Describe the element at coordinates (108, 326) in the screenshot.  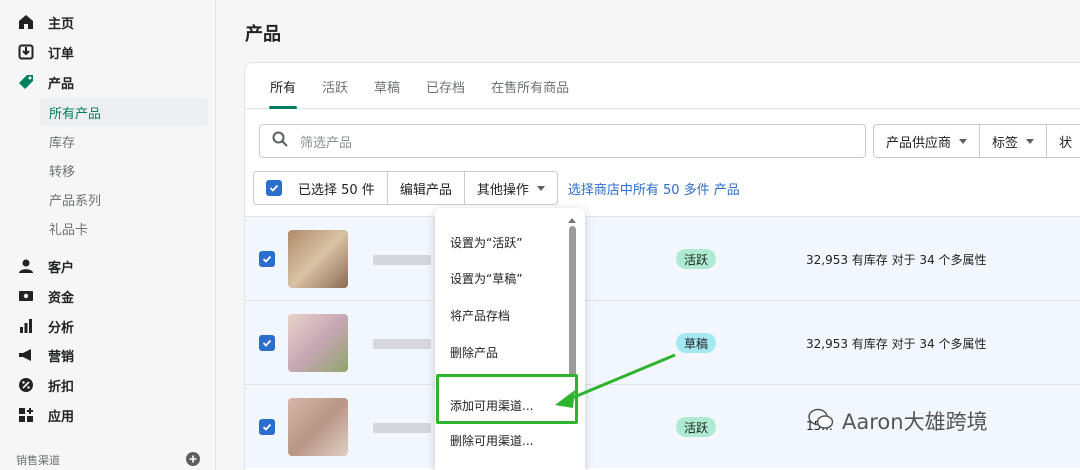
I see `sidebar-item-analytics: 分析` at that location.